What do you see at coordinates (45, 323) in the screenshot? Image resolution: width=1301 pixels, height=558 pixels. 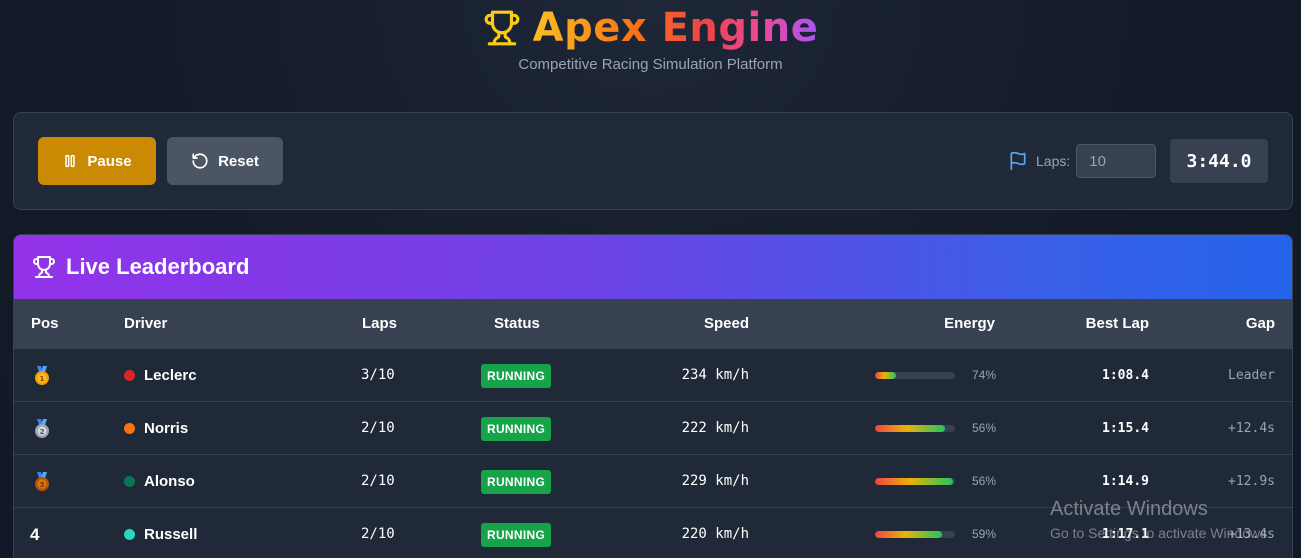 I see `col-pos: Pos` at bounding box center [45, 323].